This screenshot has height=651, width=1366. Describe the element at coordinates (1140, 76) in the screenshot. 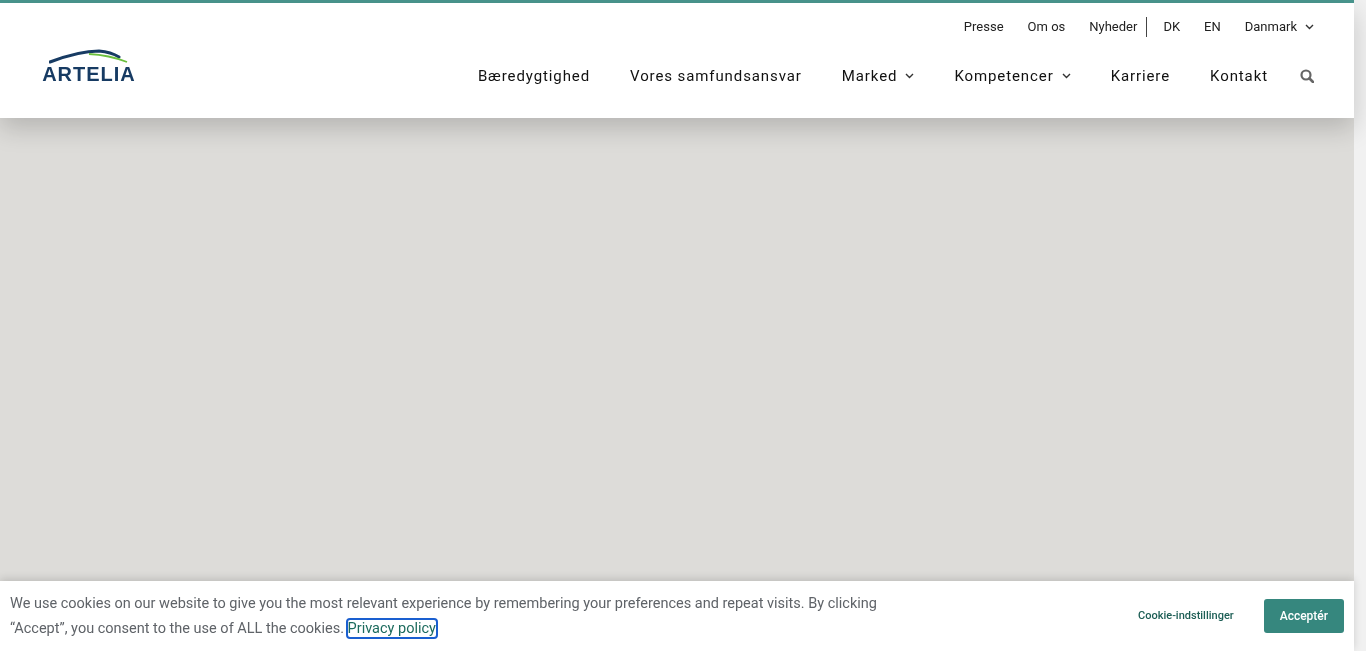

I see `nav-link: Karriere` at that location.